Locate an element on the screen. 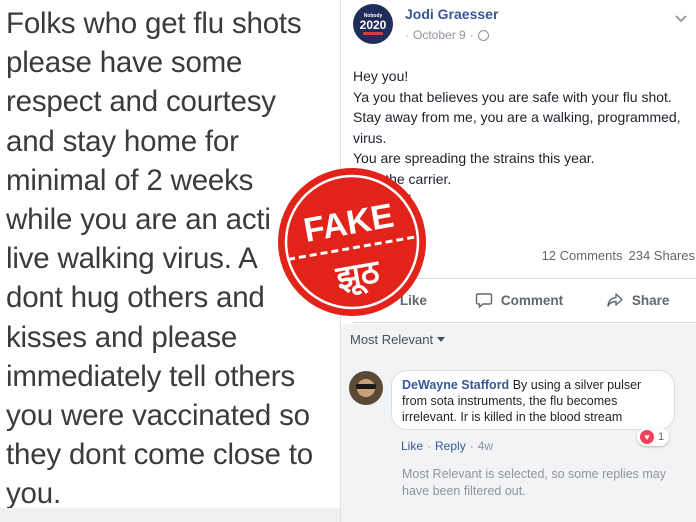 The image size is (696, 522). post-meta: · October 9 · is located at coordinates (447, 35).